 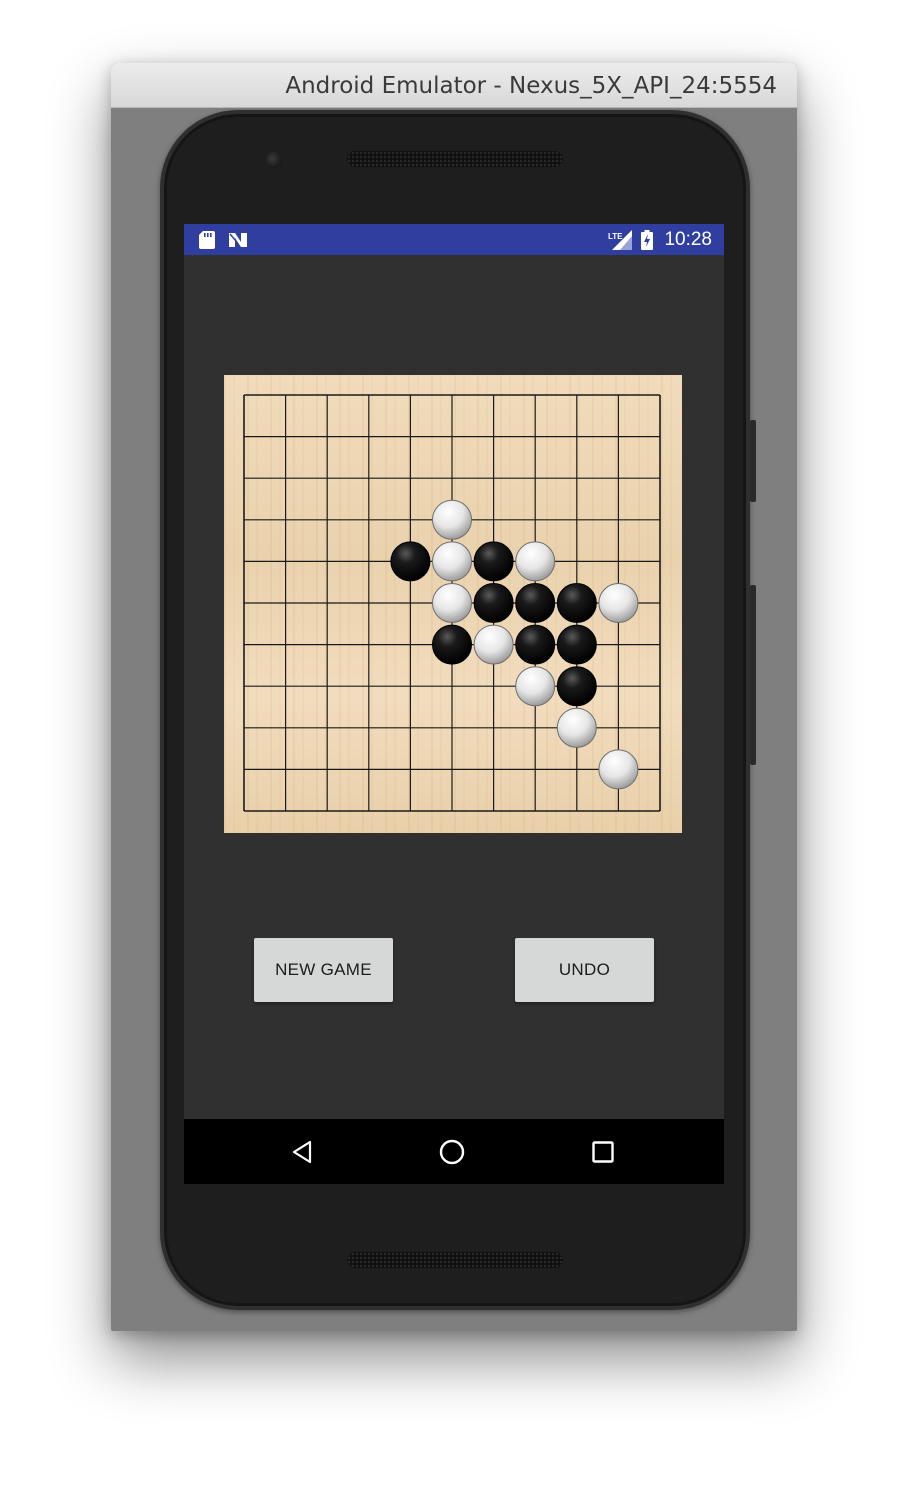 I want to click on sd-card-icon, so click(x=207, y=239).